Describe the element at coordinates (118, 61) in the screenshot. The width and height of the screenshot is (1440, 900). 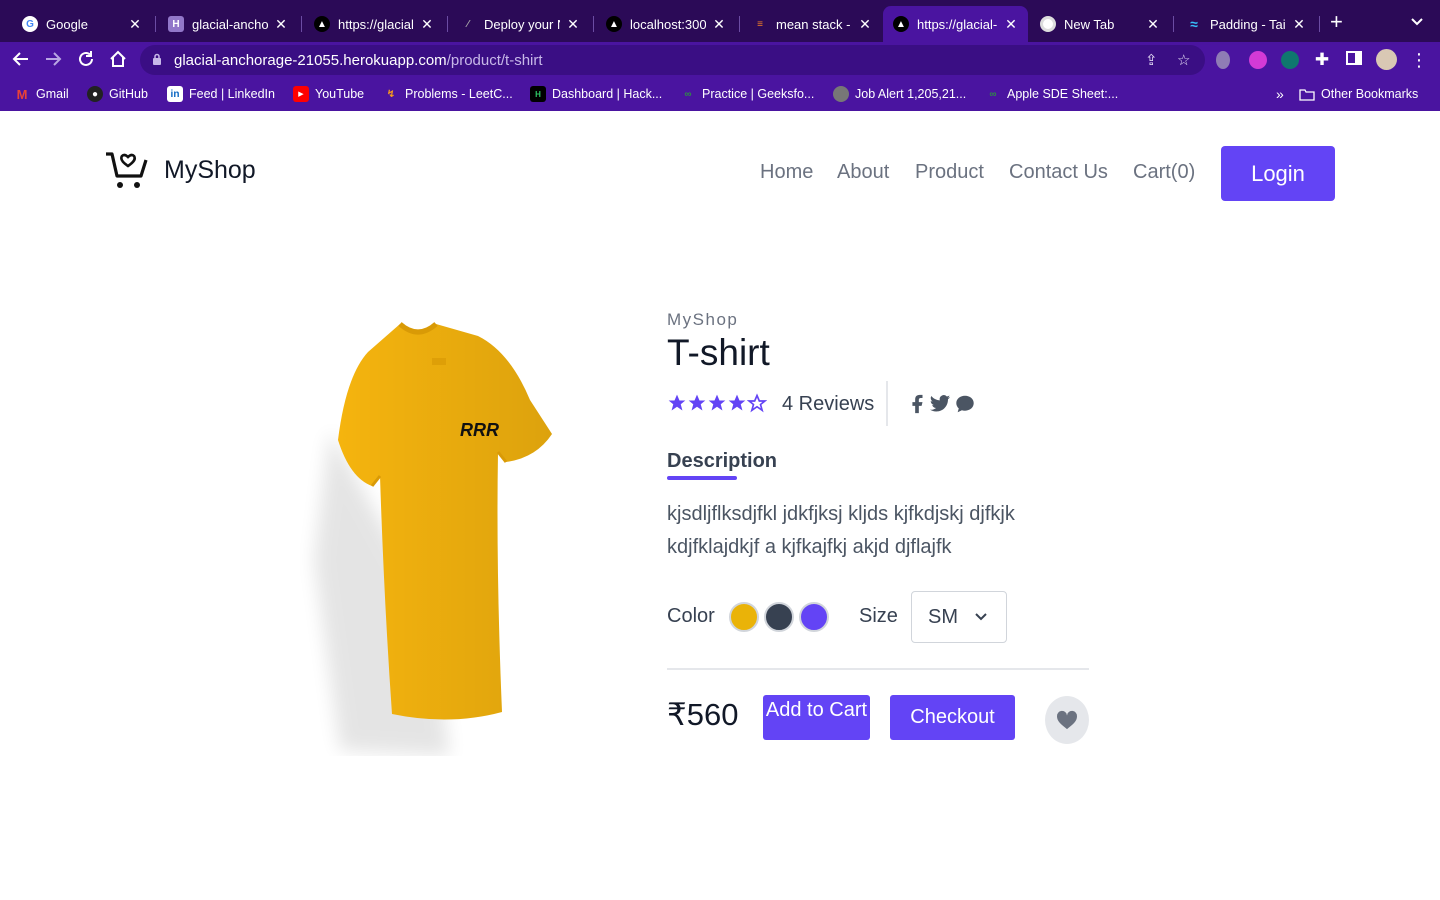
I see `home-icon` at that location.